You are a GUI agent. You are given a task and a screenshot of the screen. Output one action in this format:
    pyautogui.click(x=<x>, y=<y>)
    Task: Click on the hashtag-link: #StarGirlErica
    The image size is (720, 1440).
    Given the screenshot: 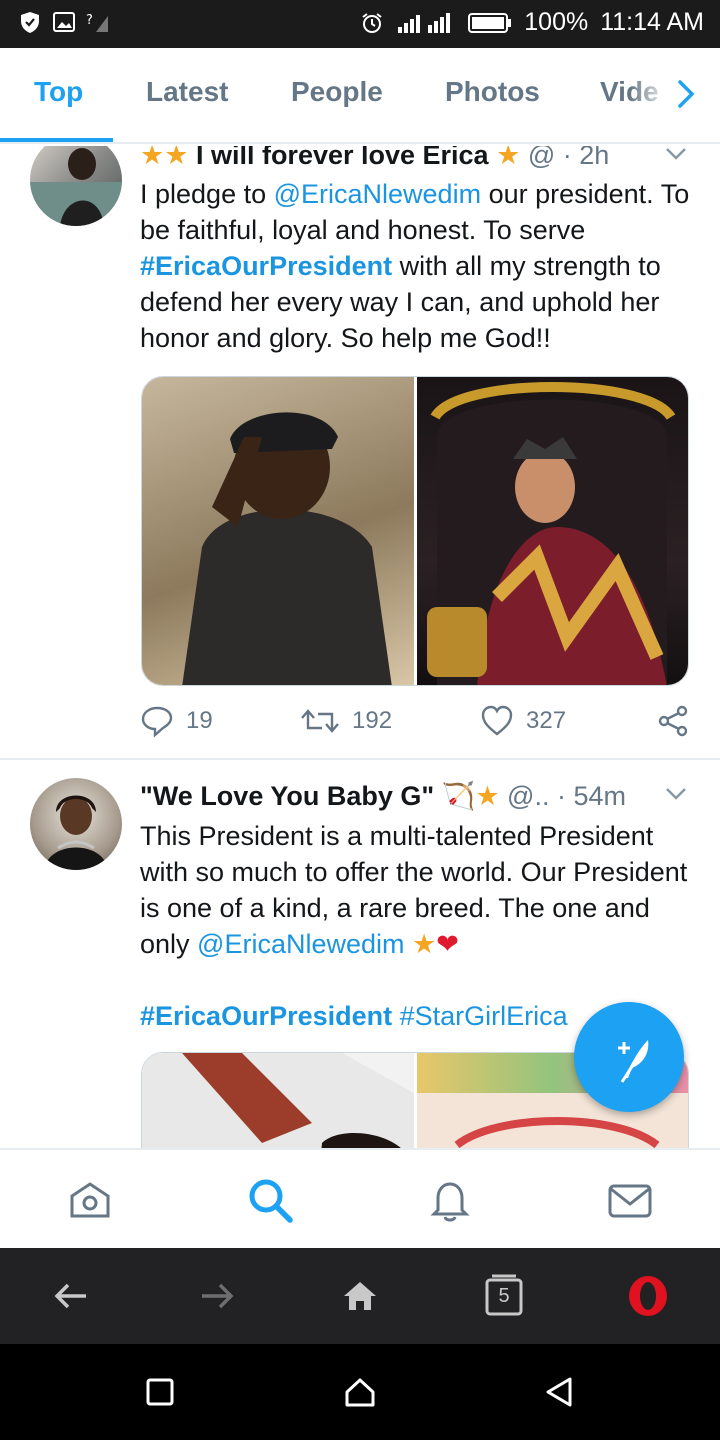 What is the action you would take?
    pyautogui.click(x=484, y=1016)
    